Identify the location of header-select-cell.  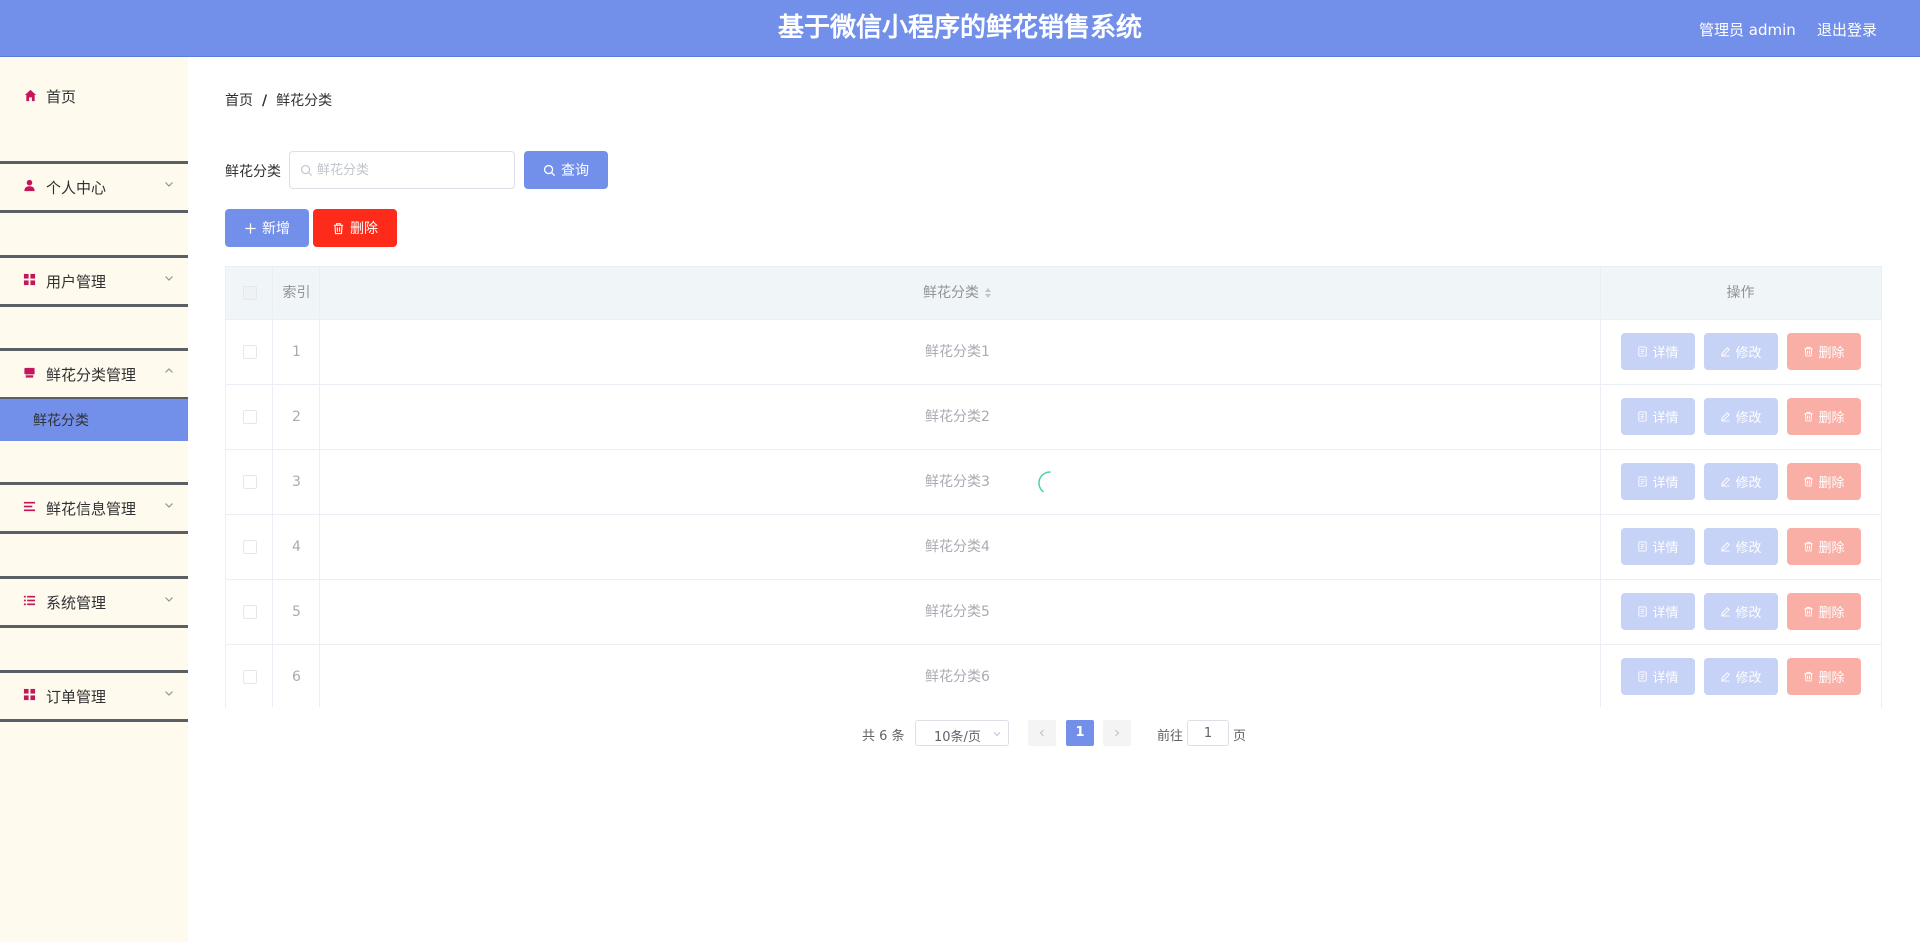
(249, 293).